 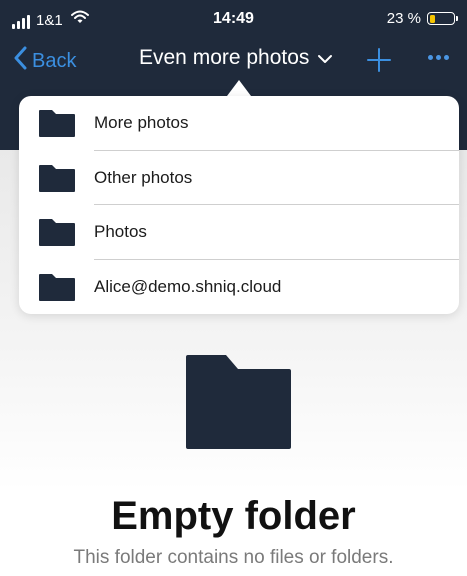 I want to click on back-button: Back, so click(x=45, y=61).